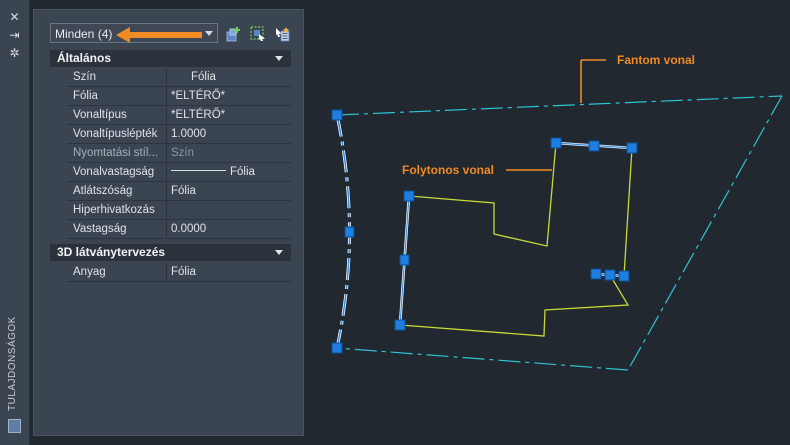  What do you see at coordinates (85, 77) in the screenshot?
I see `property-label: Szín` at bounding box center [85, 77].